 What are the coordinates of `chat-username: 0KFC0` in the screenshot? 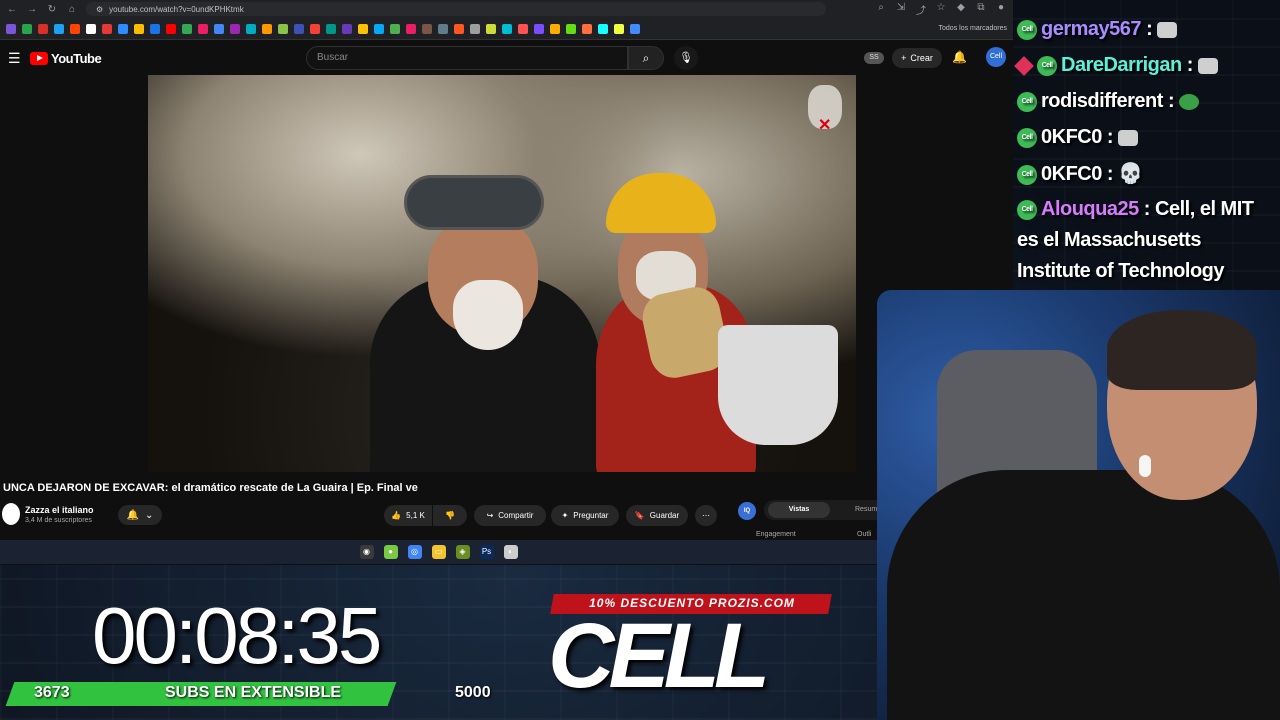 It's located at (1071, 137).